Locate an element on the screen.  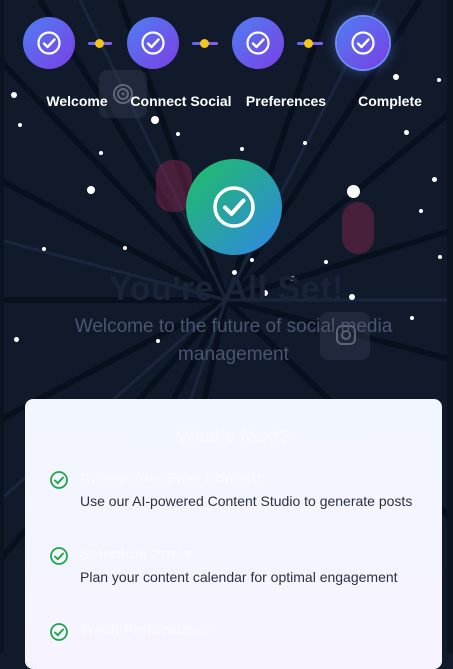
next-step-title: Create Your First Content is located at coordinates (171, 478).